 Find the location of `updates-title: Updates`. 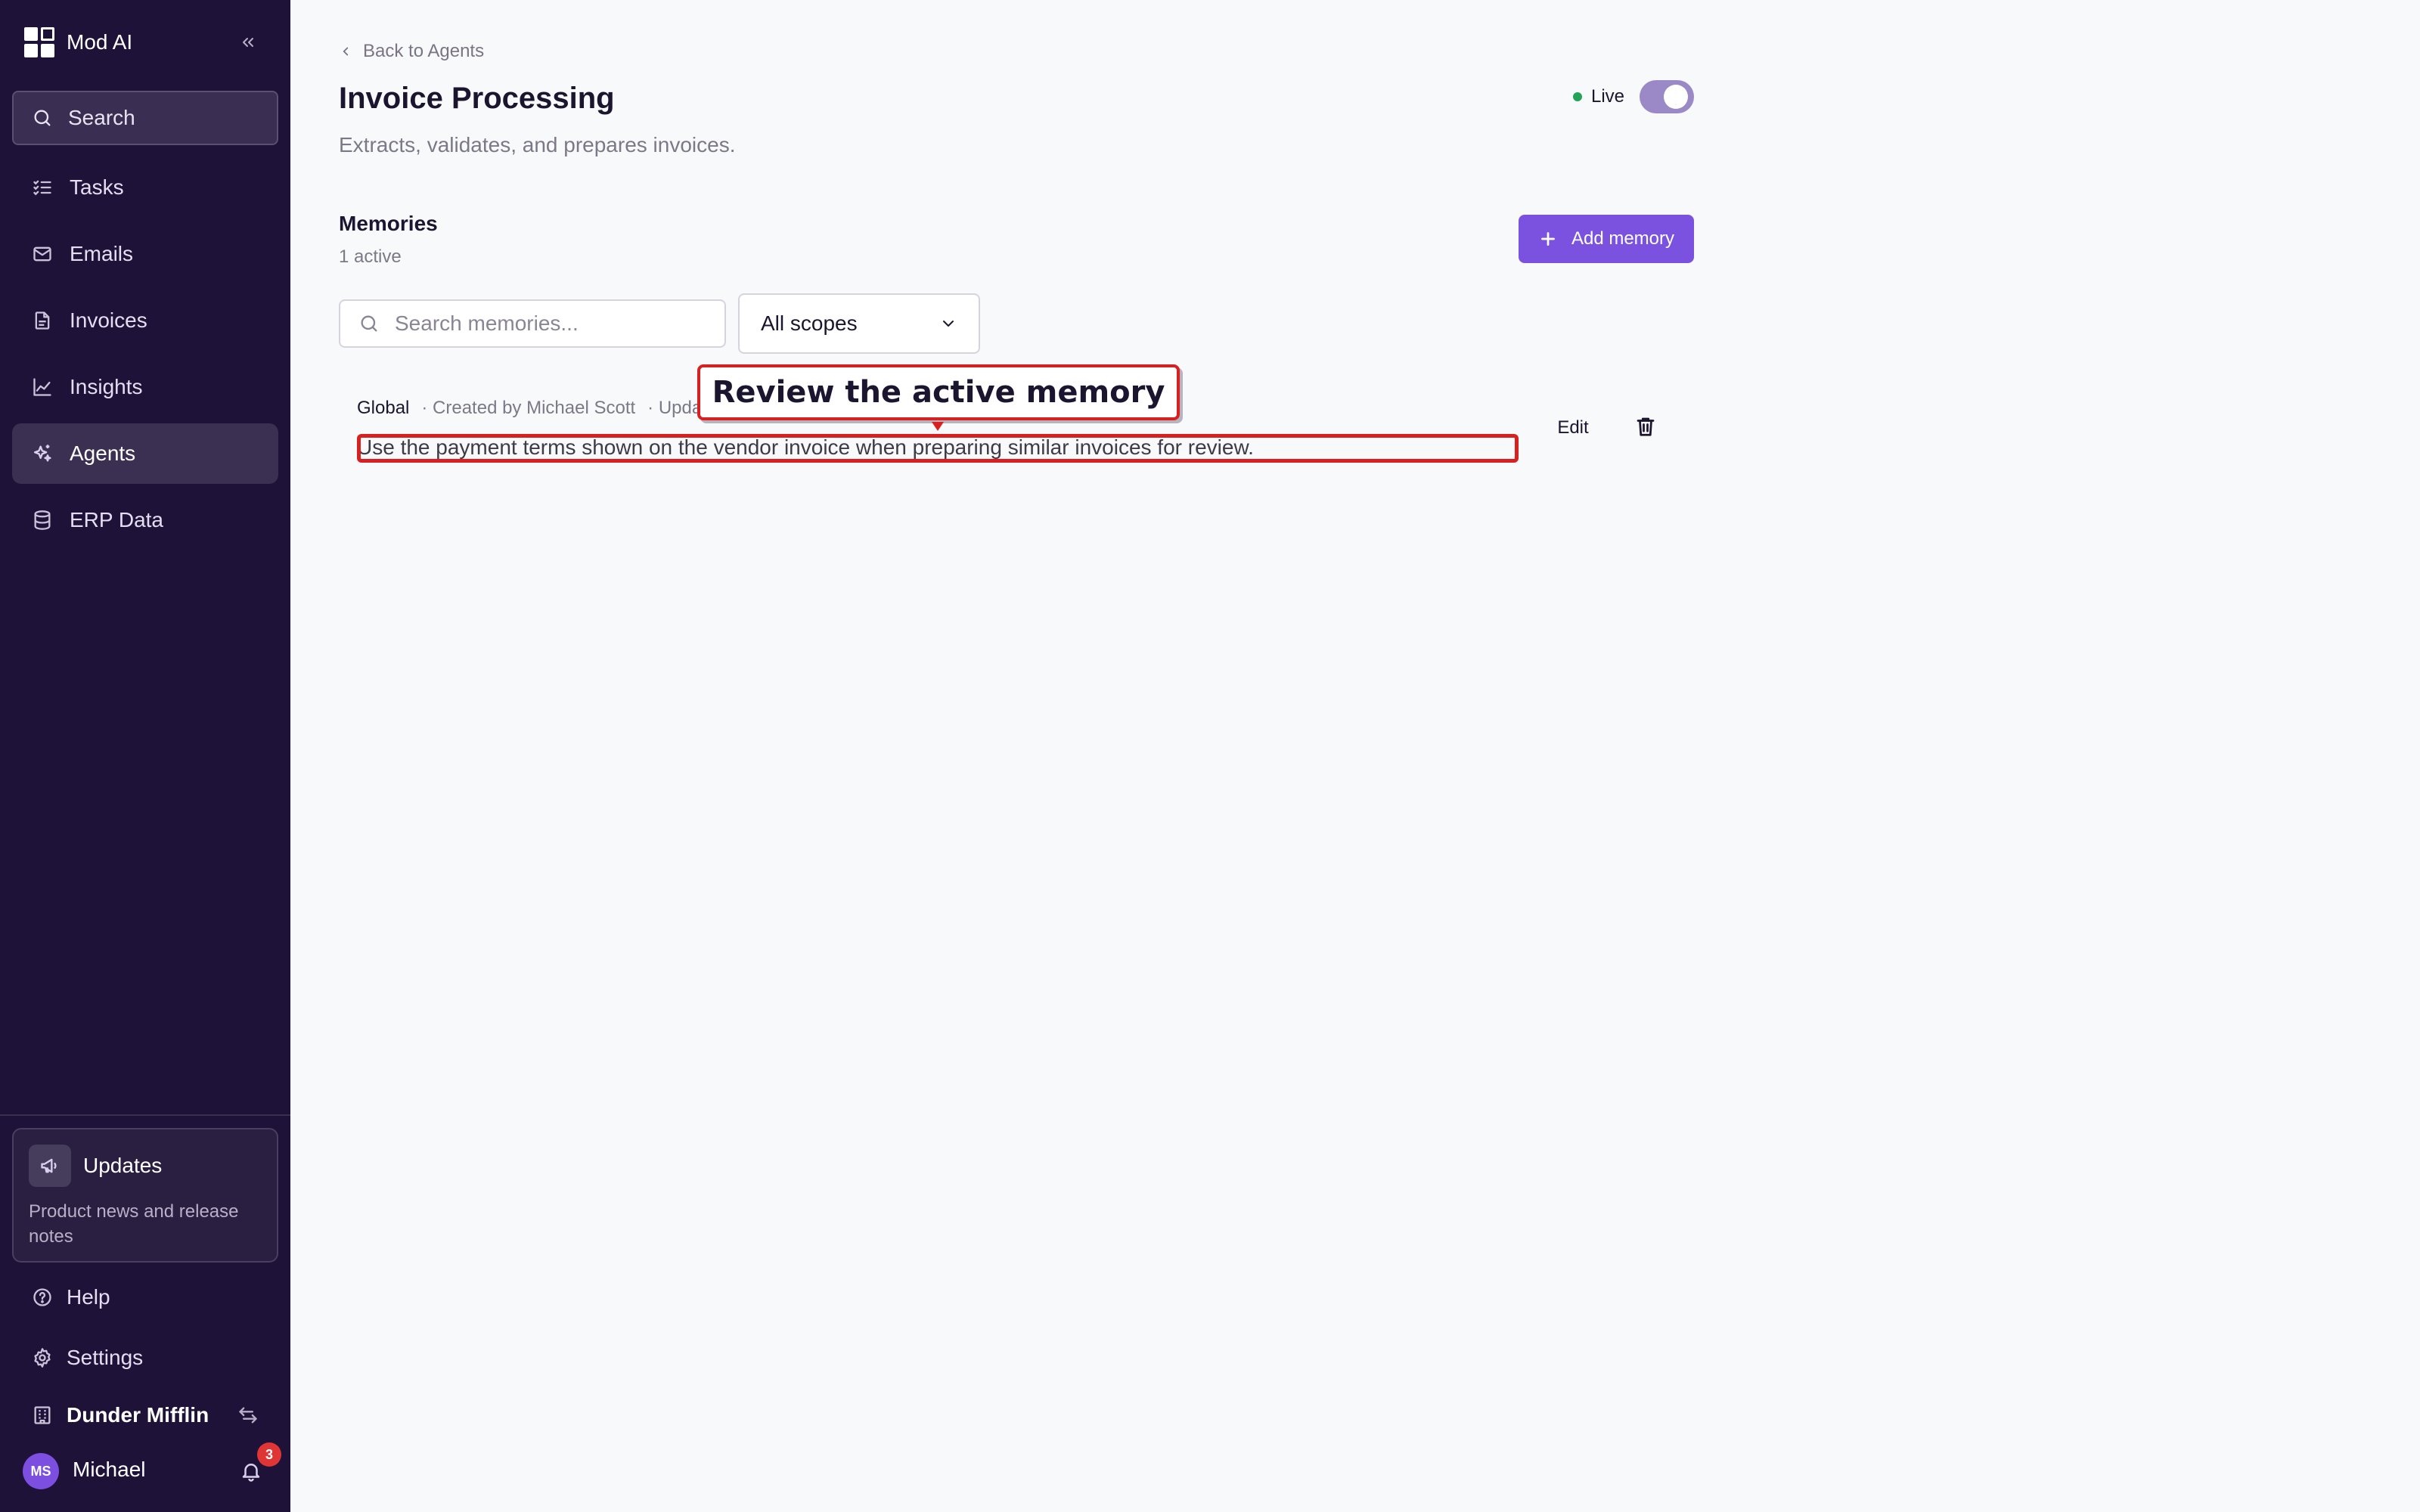

updates-title: Updates is located at coordinates (123, 1165).